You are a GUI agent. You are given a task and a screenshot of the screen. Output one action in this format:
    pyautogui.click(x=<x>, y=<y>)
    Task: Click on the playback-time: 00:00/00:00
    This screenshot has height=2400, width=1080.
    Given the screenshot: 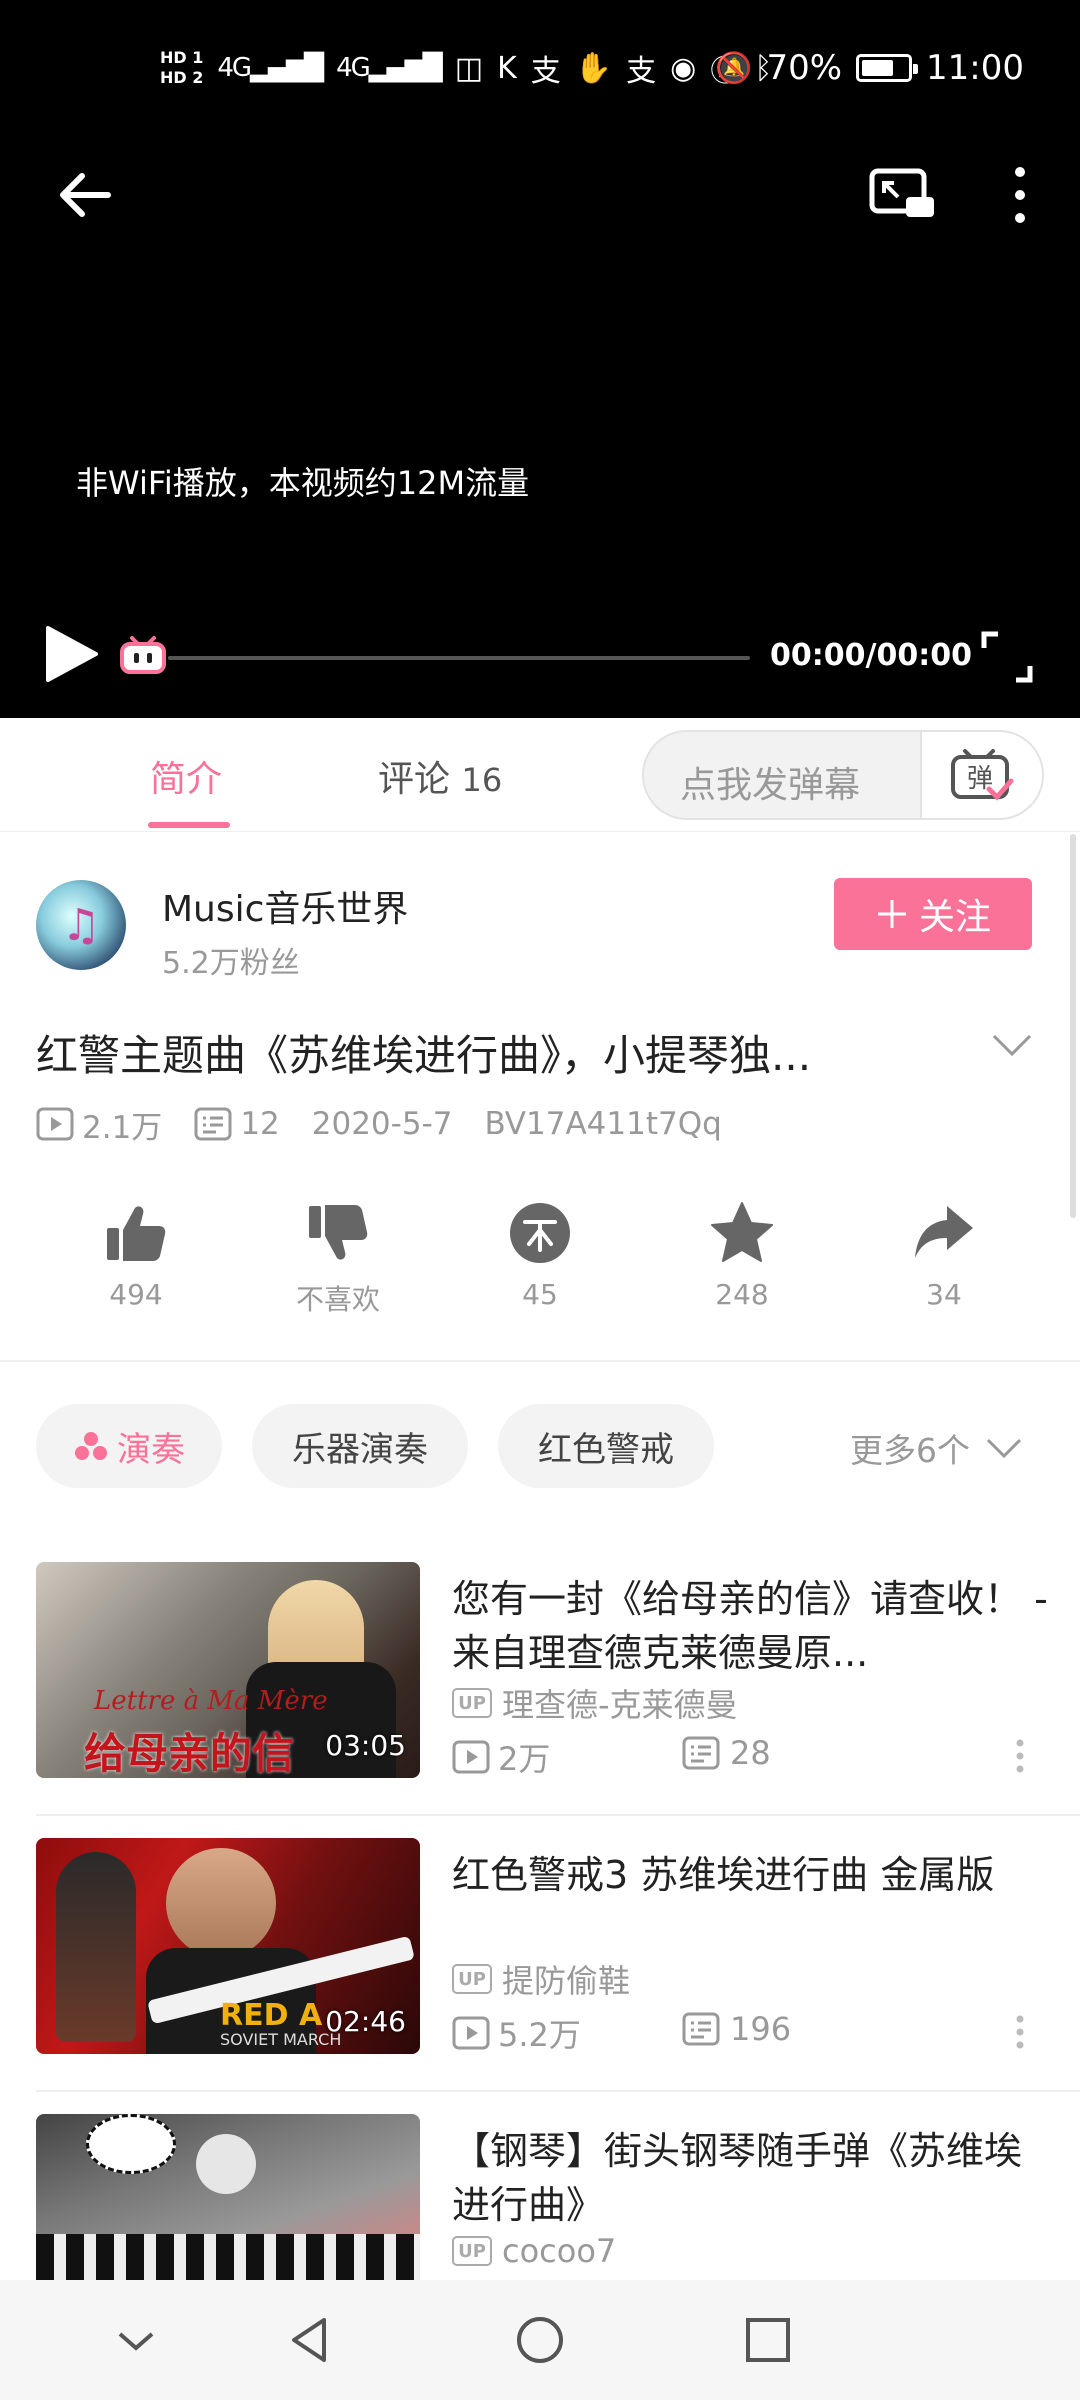 What is the action you would take?
    pyautogui.click(x=871, y=655)
    